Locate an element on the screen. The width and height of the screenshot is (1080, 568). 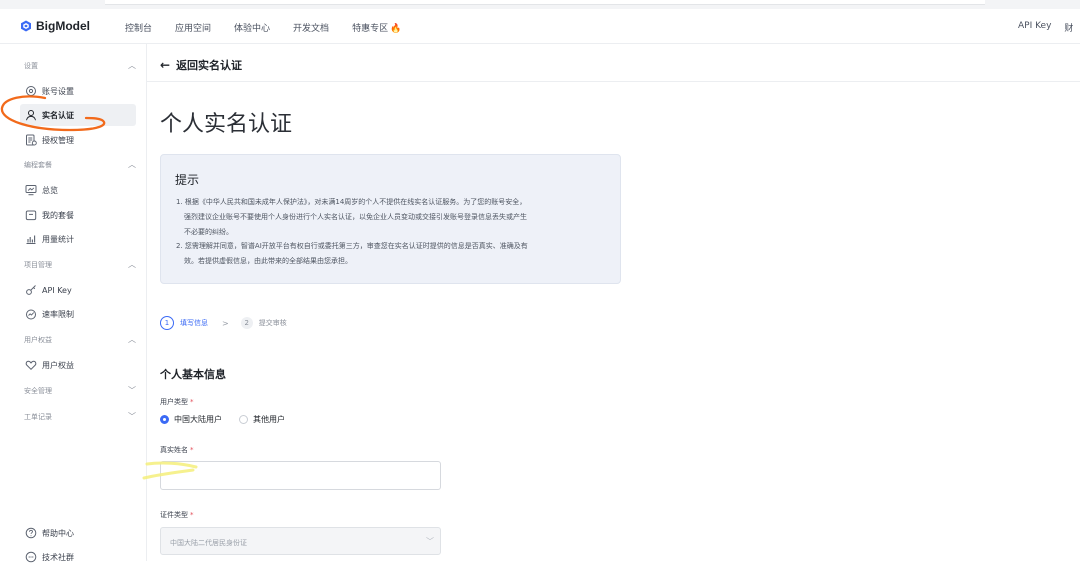
sidebar-group-security: 安全管理 ﹀ is located at coordinates (80, 391).